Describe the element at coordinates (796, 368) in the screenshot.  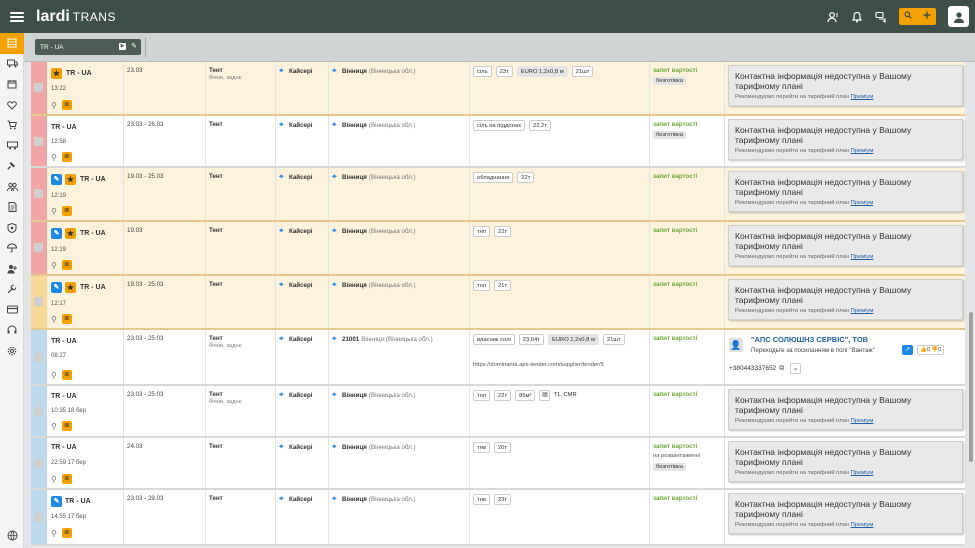
I see `chevron-down-icon: ⌄` at that location.